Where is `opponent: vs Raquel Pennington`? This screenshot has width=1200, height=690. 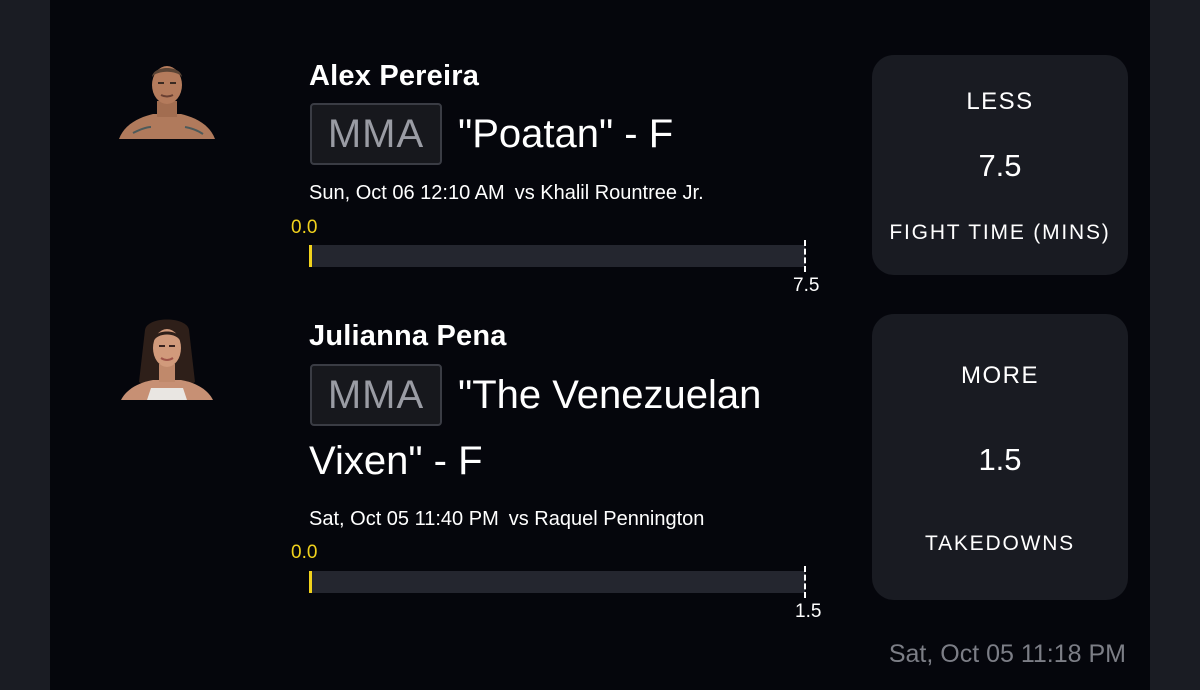
opponent: vs Raquel Pennington is located at coordinates (606, 519).